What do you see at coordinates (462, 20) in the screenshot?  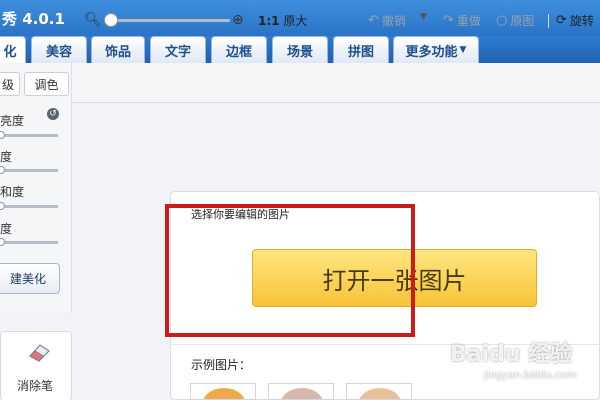 I see `redo-button: ↷ 重做` at bounding box center [462, 20].